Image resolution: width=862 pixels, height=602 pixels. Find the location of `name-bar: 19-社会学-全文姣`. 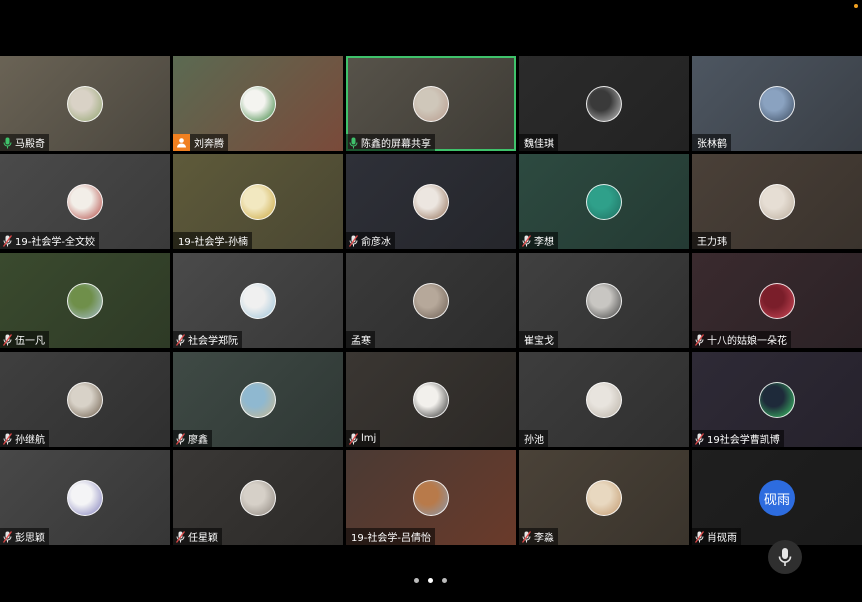

name-bar: 19-社会学-全文姣 is located at coordinates (49, 240).